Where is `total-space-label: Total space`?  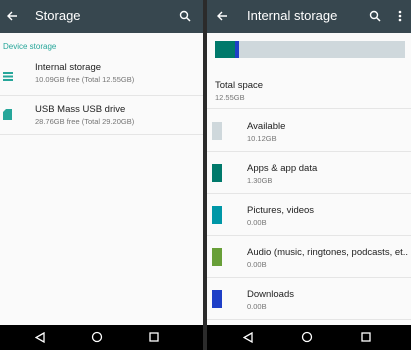
total-space-label: Total space is located at coordinates (239, 85).